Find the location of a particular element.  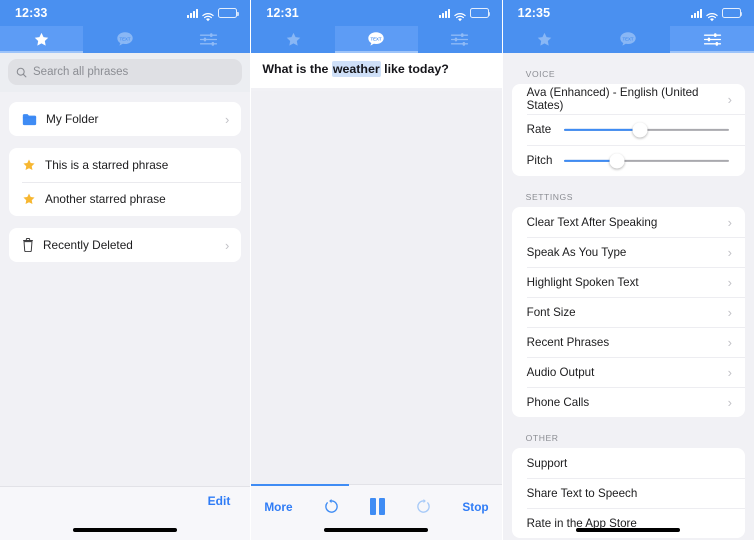

battery-icon is located at coordinates (480, 13).